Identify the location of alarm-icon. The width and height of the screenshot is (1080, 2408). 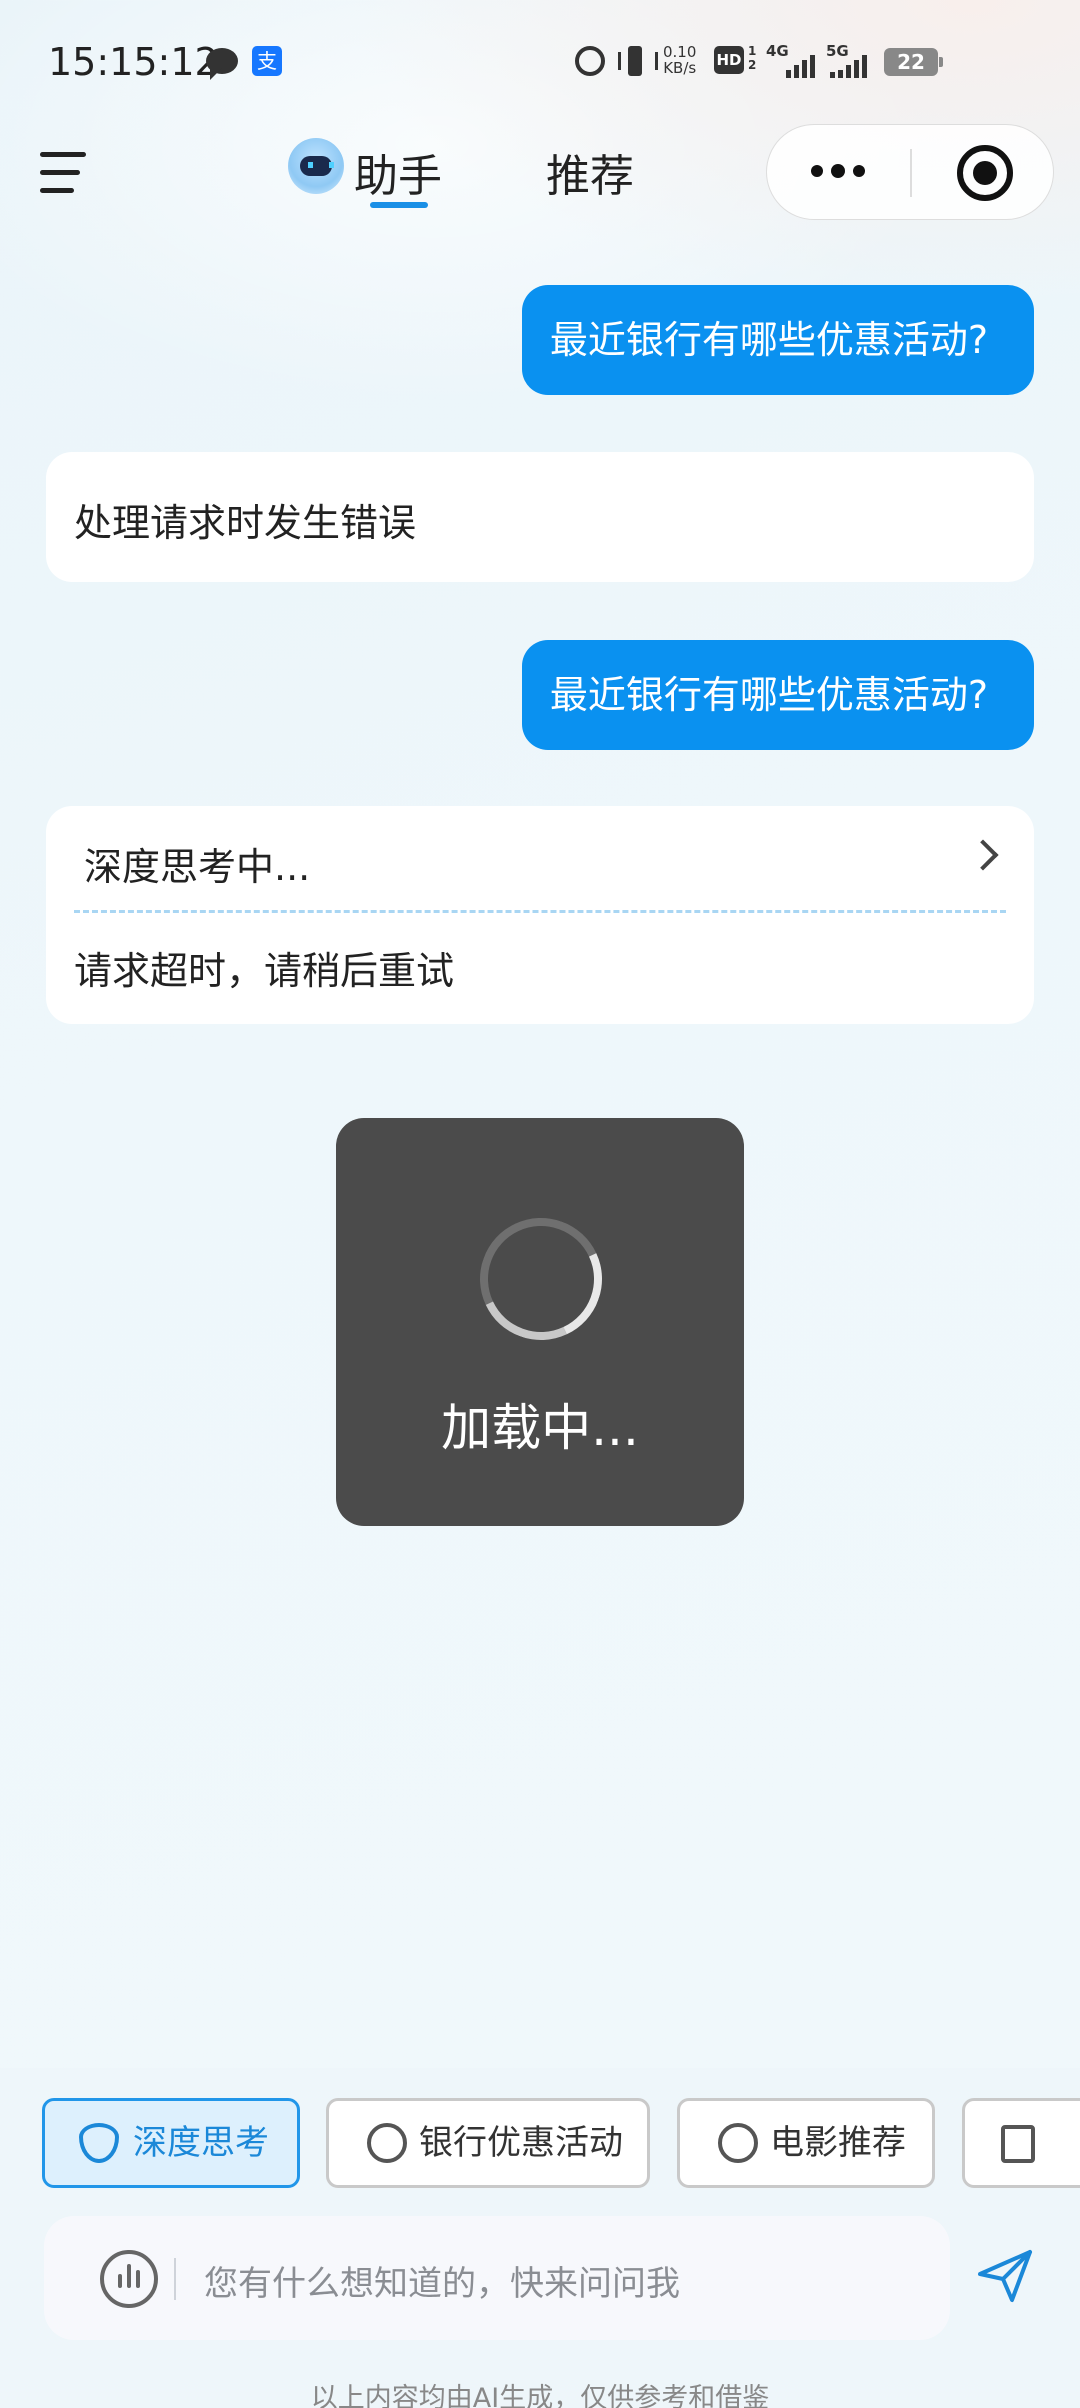
(590, 61).